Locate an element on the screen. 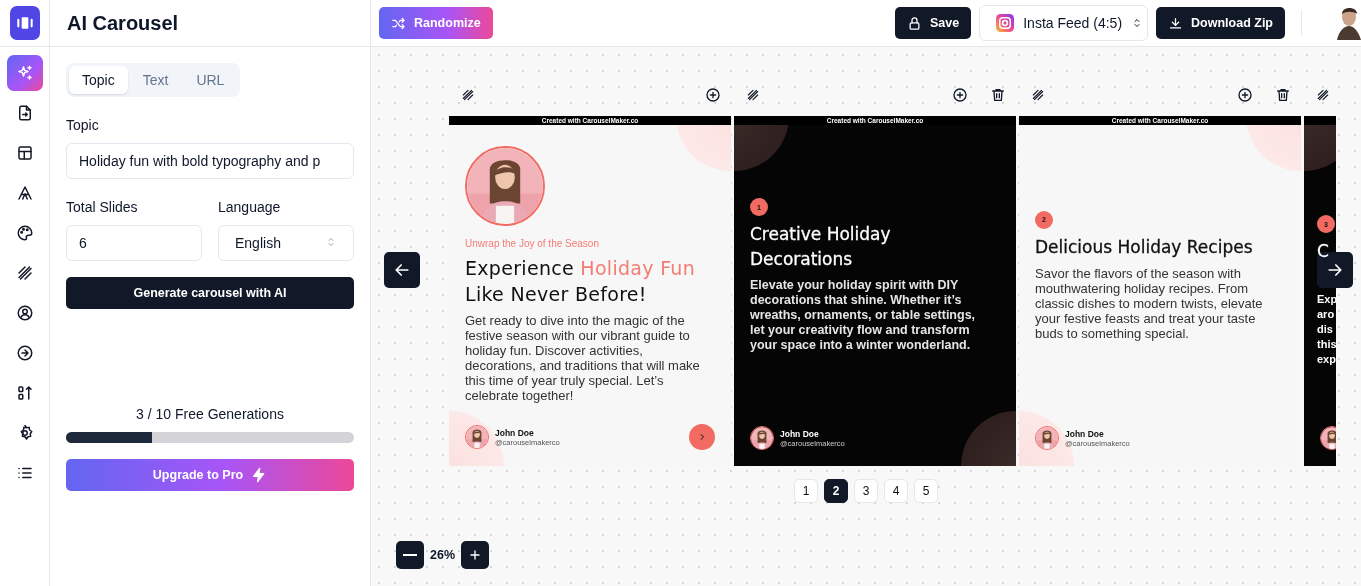  slide-body-line: this is located at coordinates (1326, 344).